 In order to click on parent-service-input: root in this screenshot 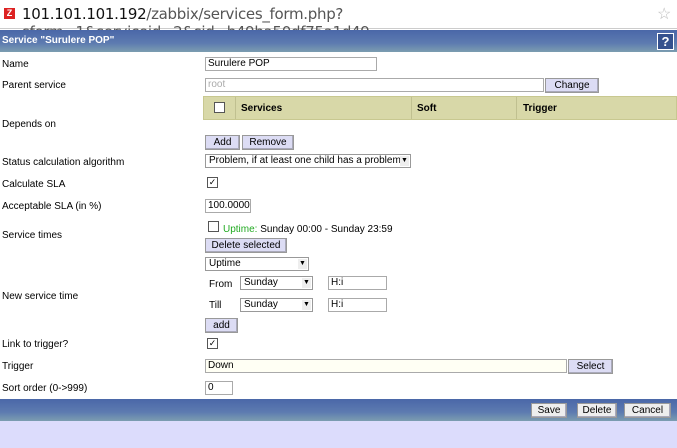, I will do `click(374, 85)`.